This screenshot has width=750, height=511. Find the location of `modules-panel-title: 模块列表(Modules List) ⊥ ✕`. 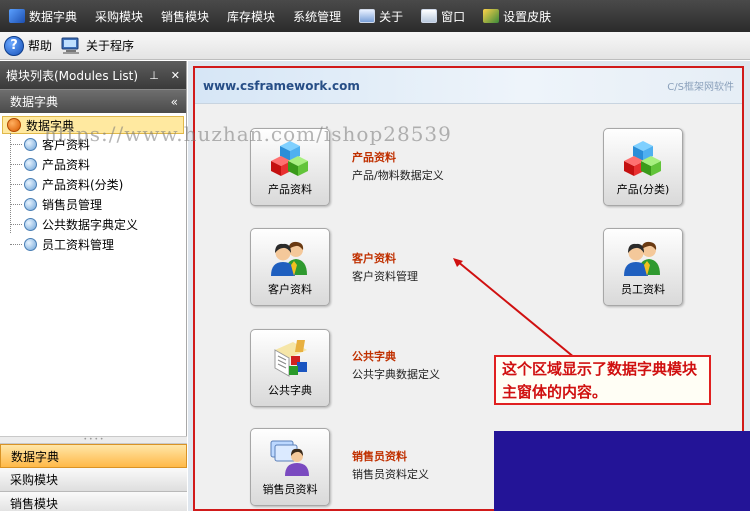

modules-panel-title: 模块列表(Modules List) ⊥ ✕ is located at coordinates (93, 75).